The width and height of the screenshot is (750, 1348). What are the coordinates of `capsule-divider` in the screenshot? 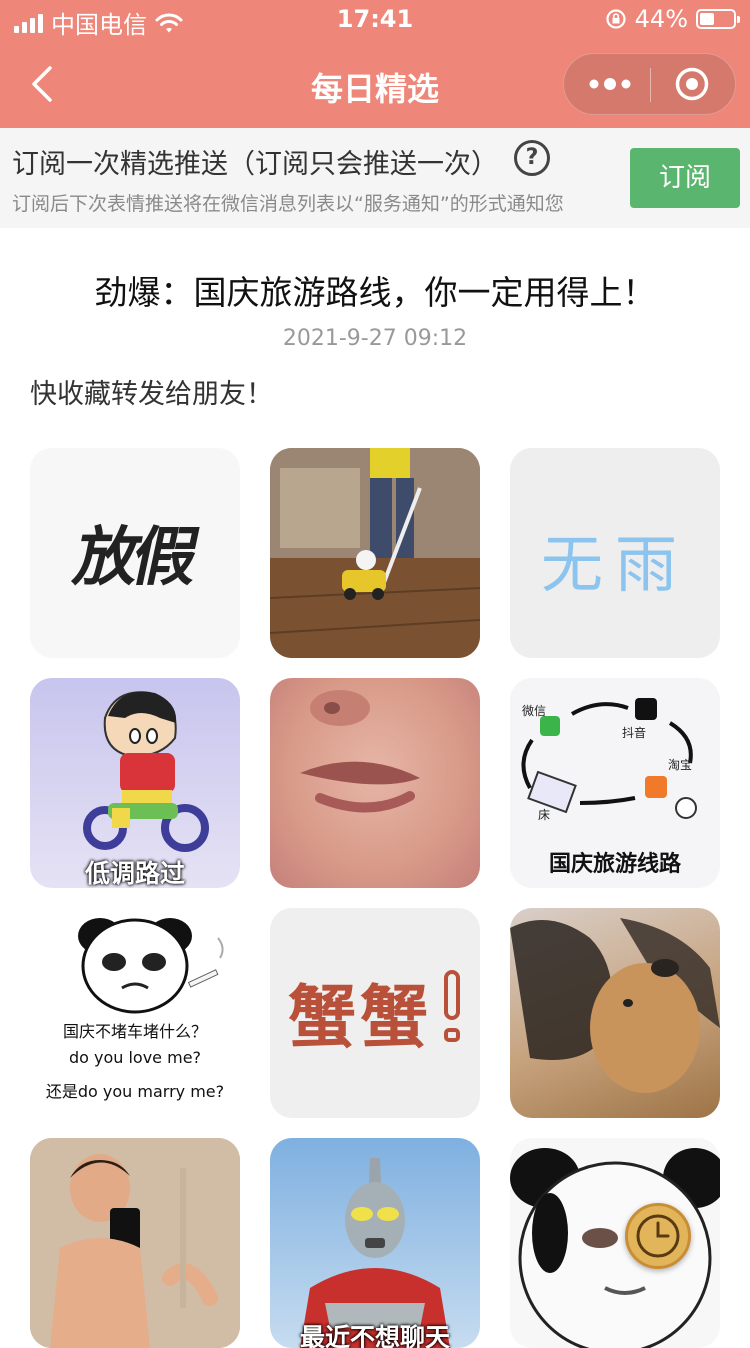 It's located at (650, 85).